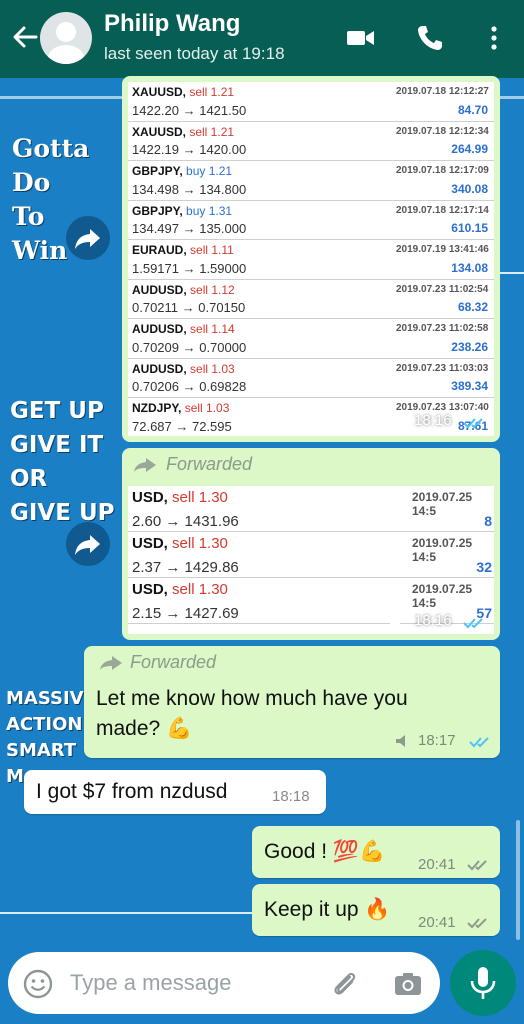 The image size is (524, 1024). I want to click on voice-call-icon, so click(430, 38).